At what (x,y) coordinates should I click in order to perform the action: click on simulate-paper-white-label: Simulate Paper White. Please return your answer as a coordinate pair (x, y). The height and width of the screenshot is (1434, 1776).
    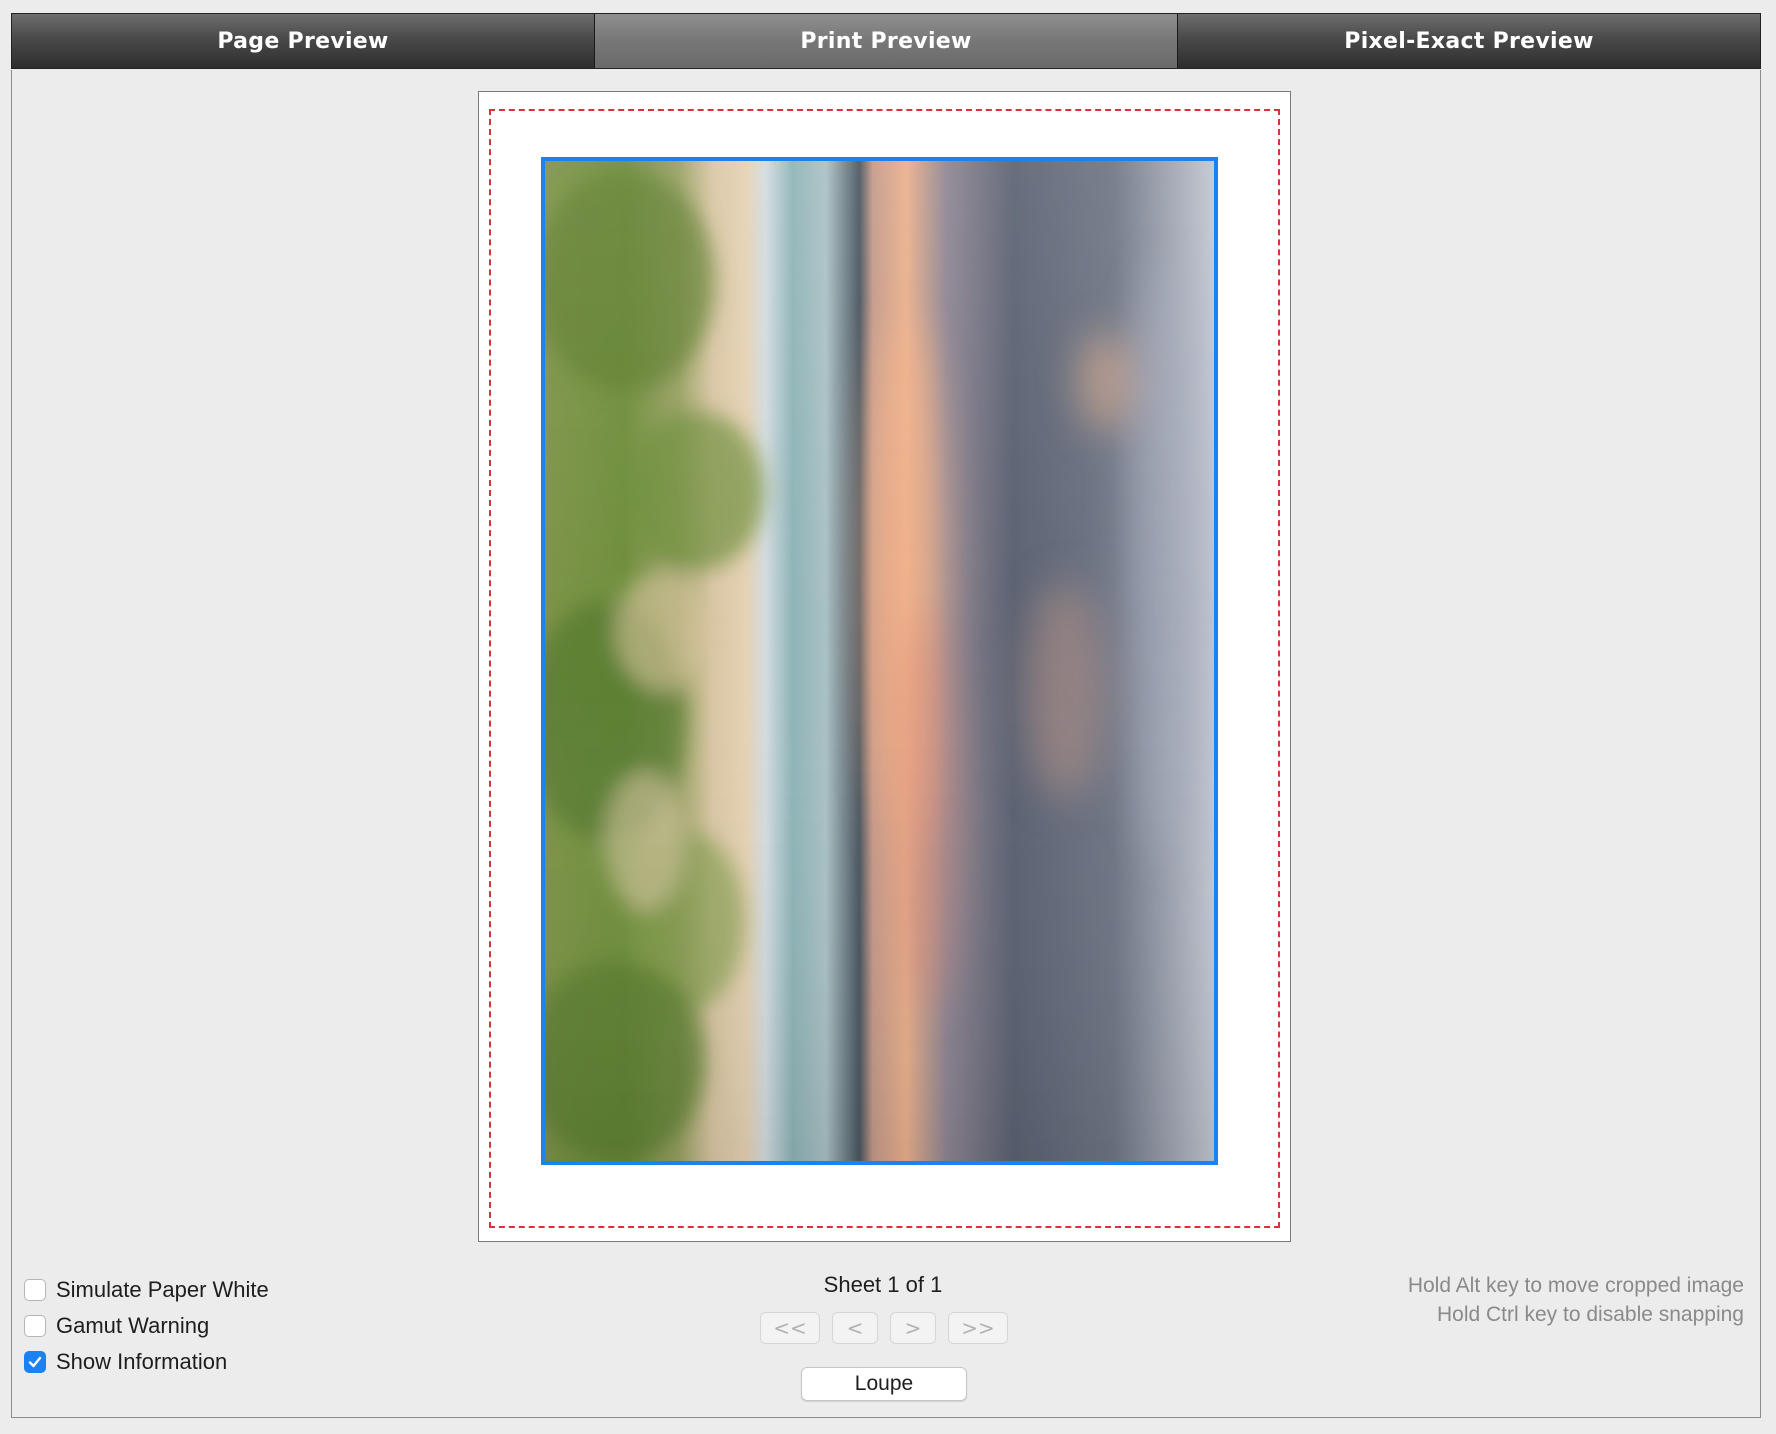
    Looking at the image, I should click on (162, 1289).